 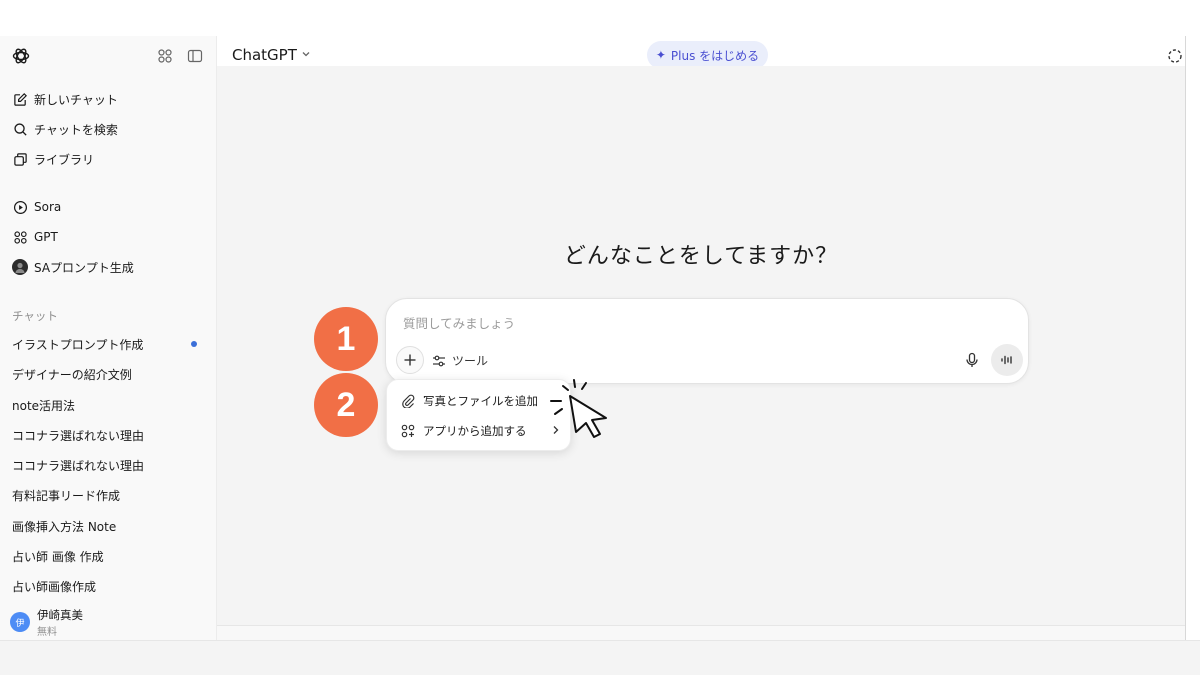 I want to click on upgrade-plus-button: ✦ Plus をはじめる, so click(x=707, y=55).